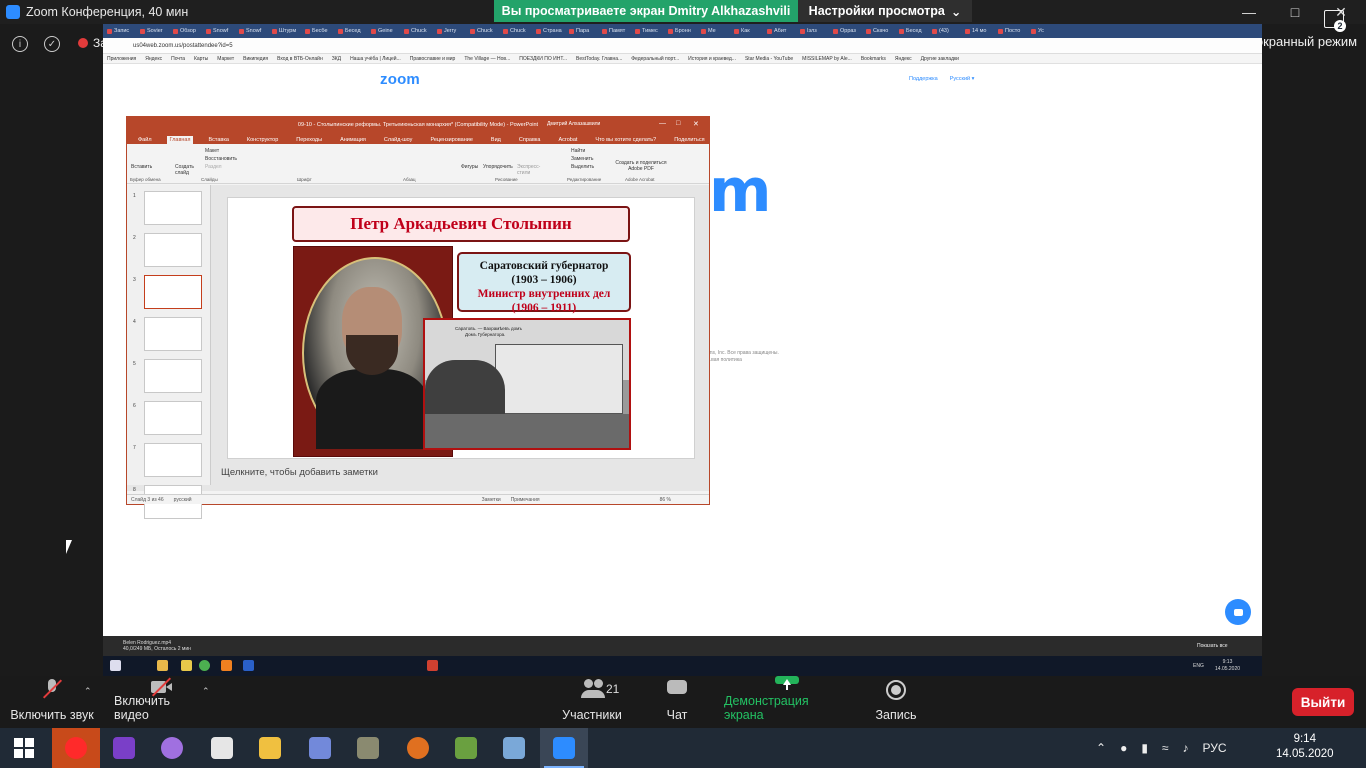 The width and height of the screenshot is (1366, 768). I want to click on unmute-button: Включить звук, so click(52, 702).